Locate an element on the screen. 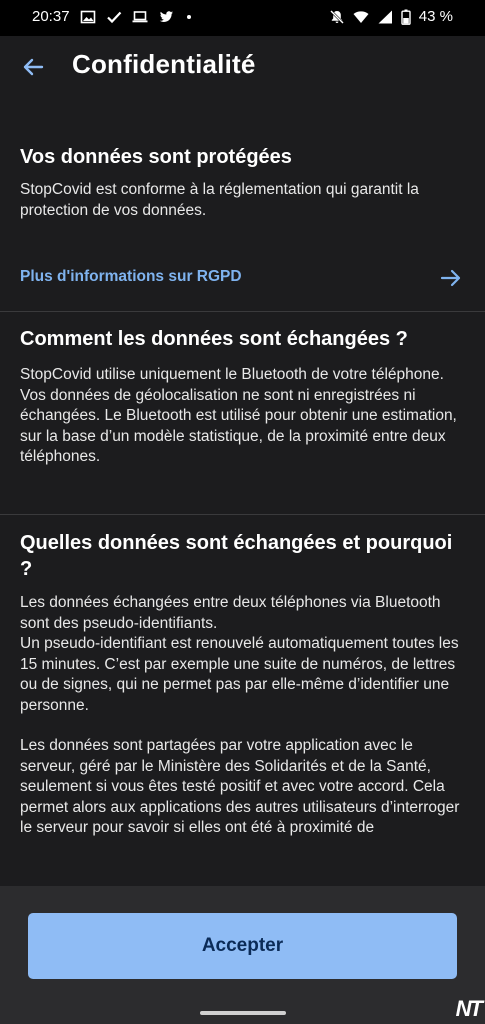  status-right: 43 % is located at coordinates (391, 16).